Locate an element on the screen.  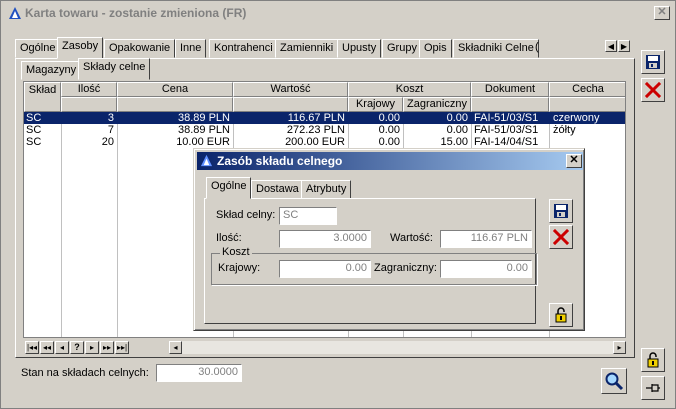
tab-grupy: Grupy is located at coordinates (402, 48).